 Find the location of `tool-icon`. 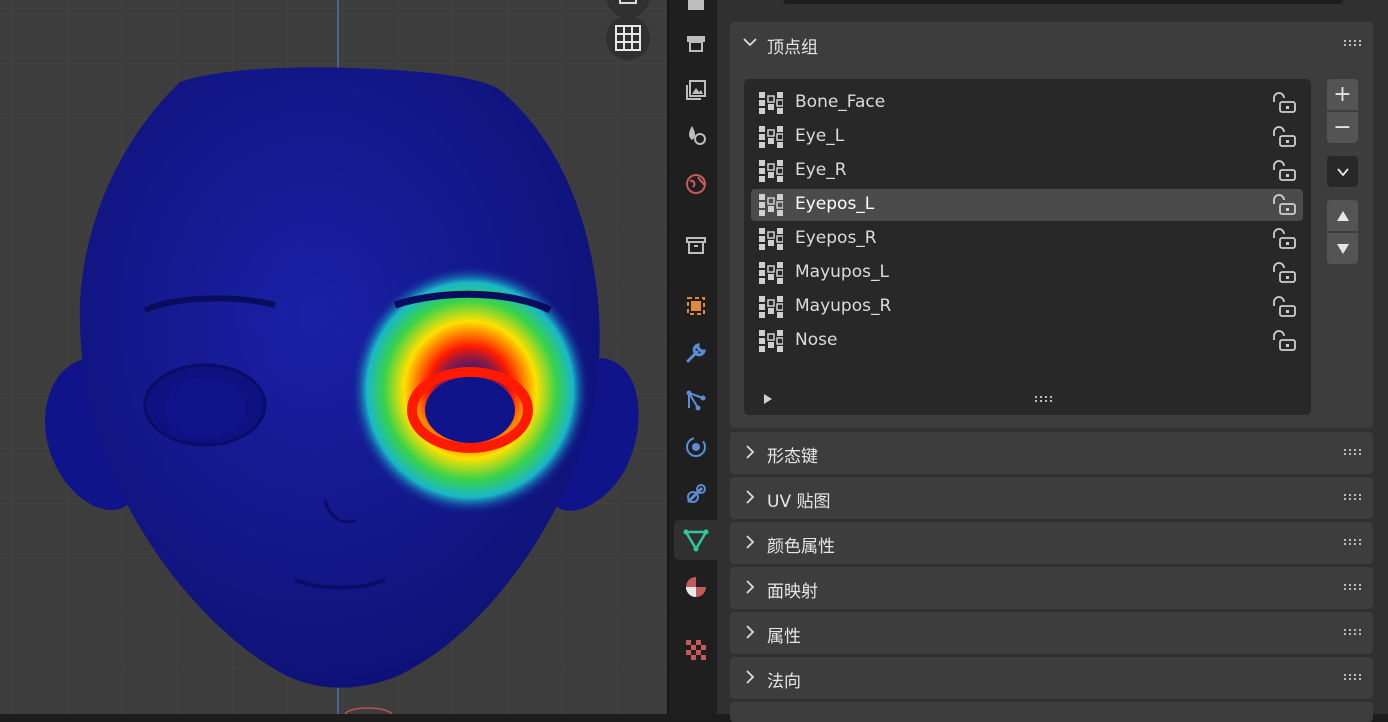

tool-icon is located at coordinates (696, 5).